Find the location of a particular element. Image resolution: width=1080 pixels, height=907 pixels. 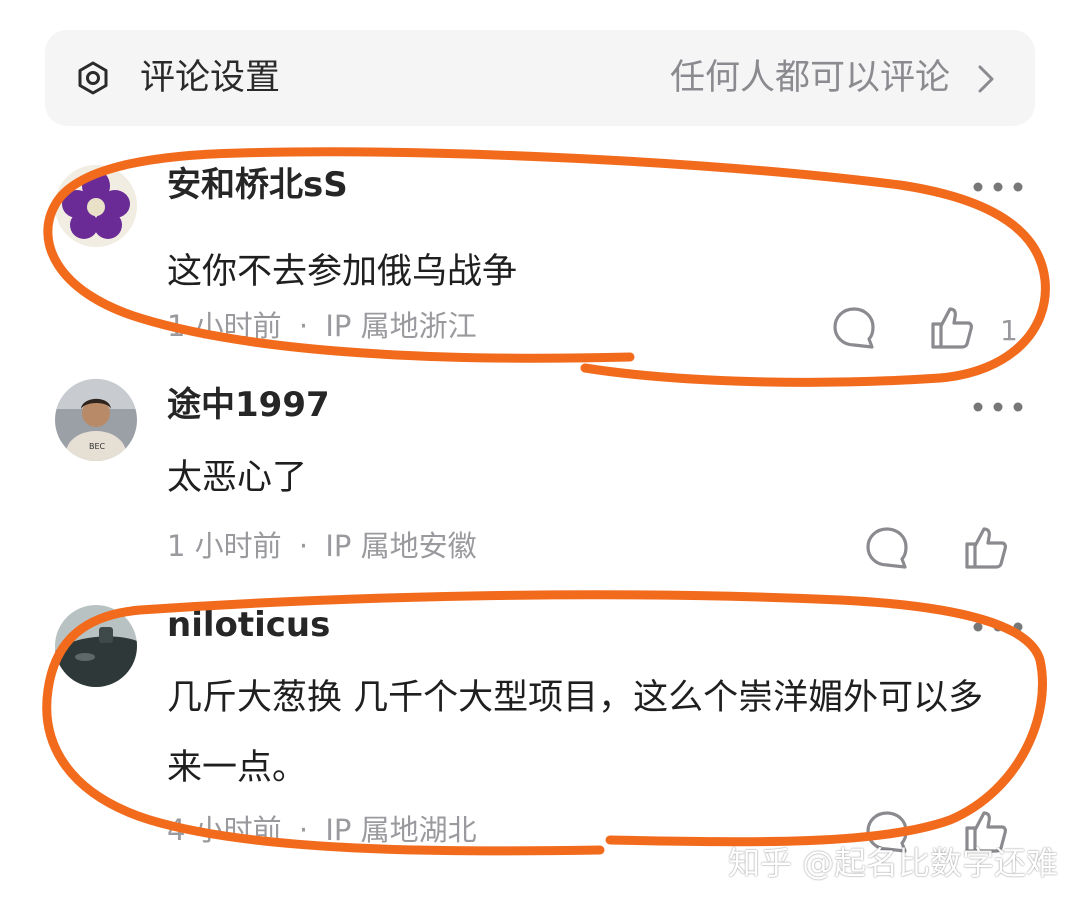

submarine-photo-avatar is located at coordinates (96, 646).